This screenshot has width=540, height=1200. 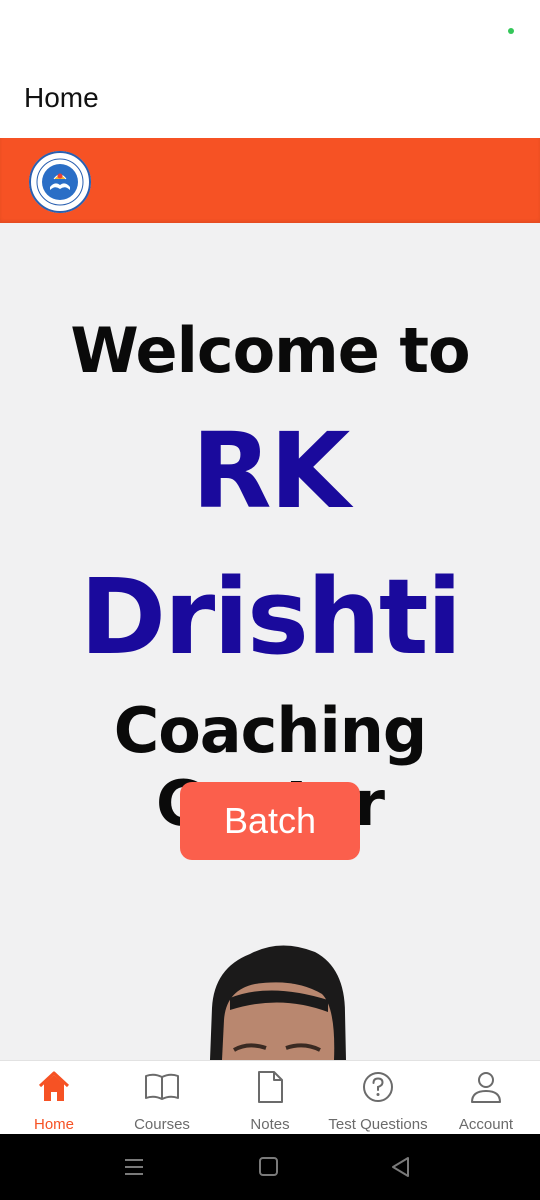 What do you see at coordinates (270, 350) in the screenshot?
I see `welcome-heading: Welcome to` at bounding box center [270, 350].